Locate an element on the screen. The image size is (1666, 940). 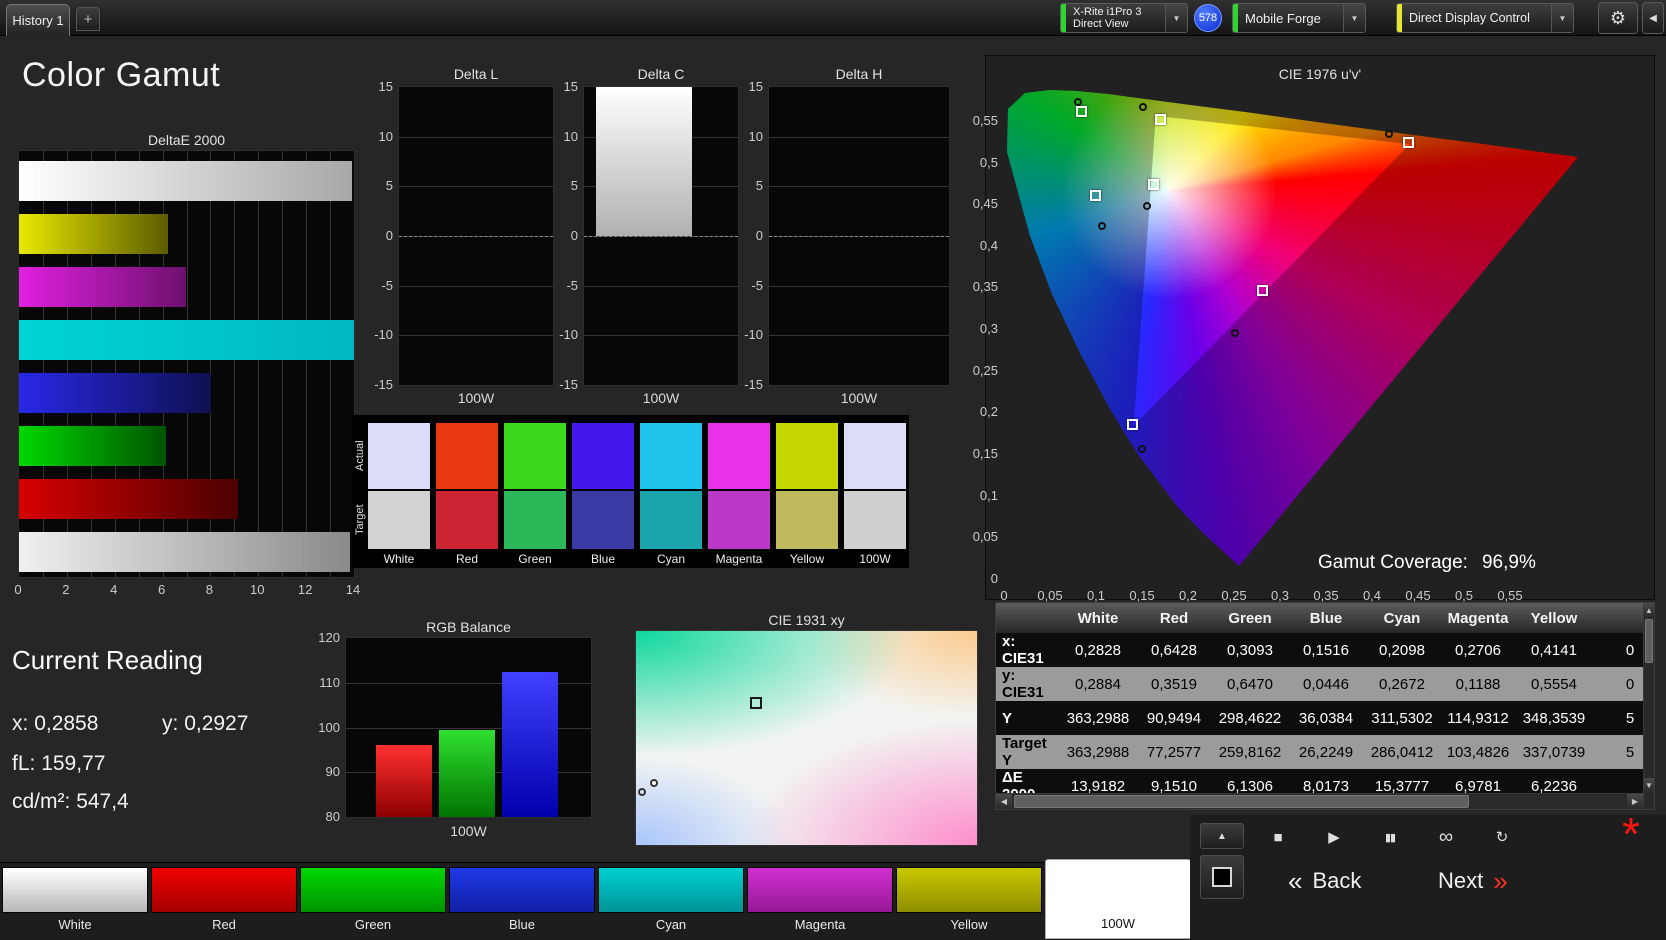
back-button: « Back is located at coordinates (1319, 881).